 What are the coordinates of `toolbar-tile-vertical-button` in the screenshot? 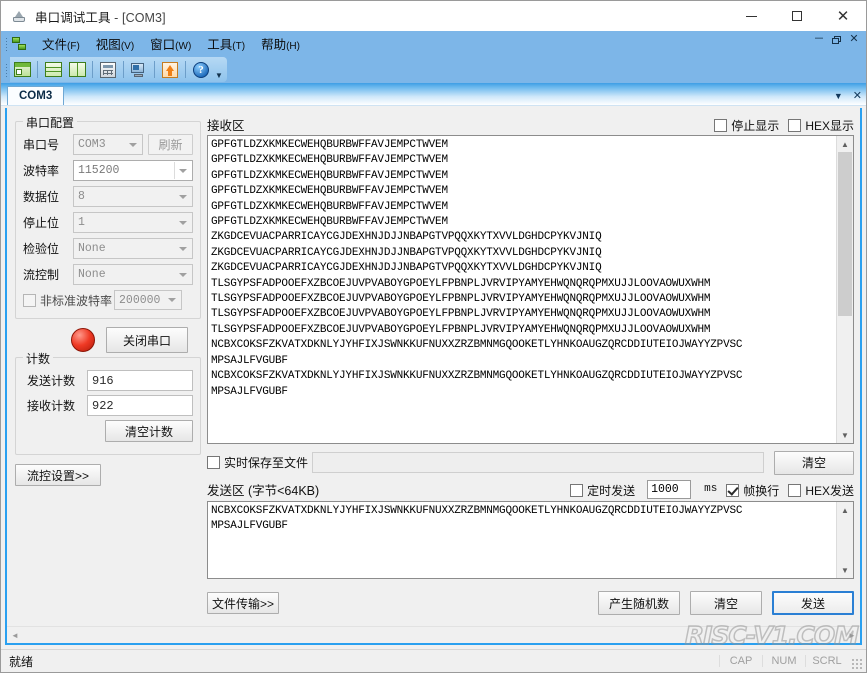 It's located at (77, 70).